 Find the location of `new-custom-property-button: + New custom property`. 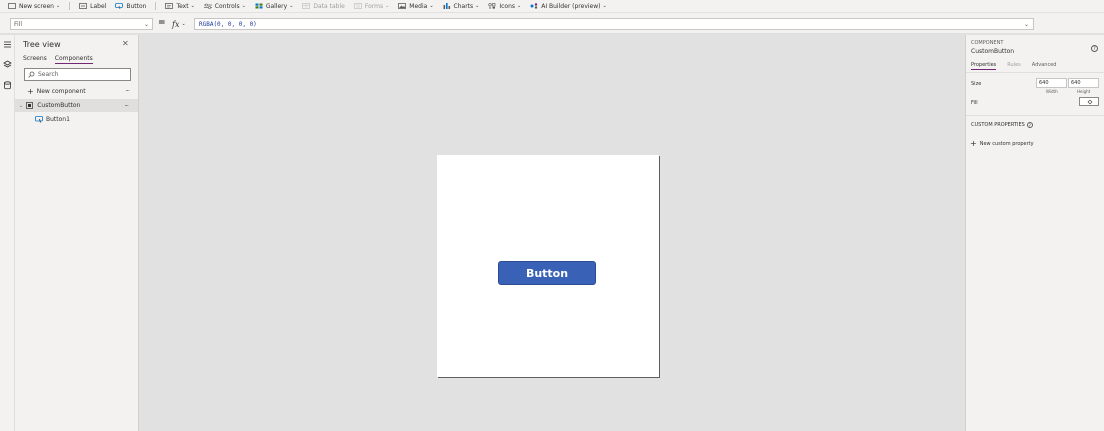

new-custom-property-button: + New custom property is located at coordinates (1002, 144).